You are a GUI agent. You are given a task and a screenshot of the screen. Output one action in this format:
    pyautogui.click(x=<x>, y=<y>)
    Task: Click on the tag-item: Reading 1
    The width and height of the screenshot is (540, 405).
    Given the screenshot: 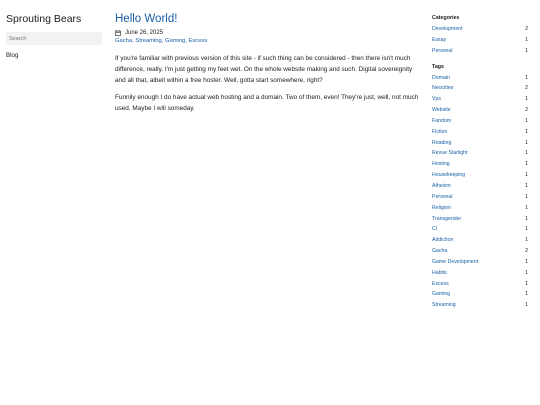 What is the action you would take?
    pyautogui.click(x=480, y=143)
    